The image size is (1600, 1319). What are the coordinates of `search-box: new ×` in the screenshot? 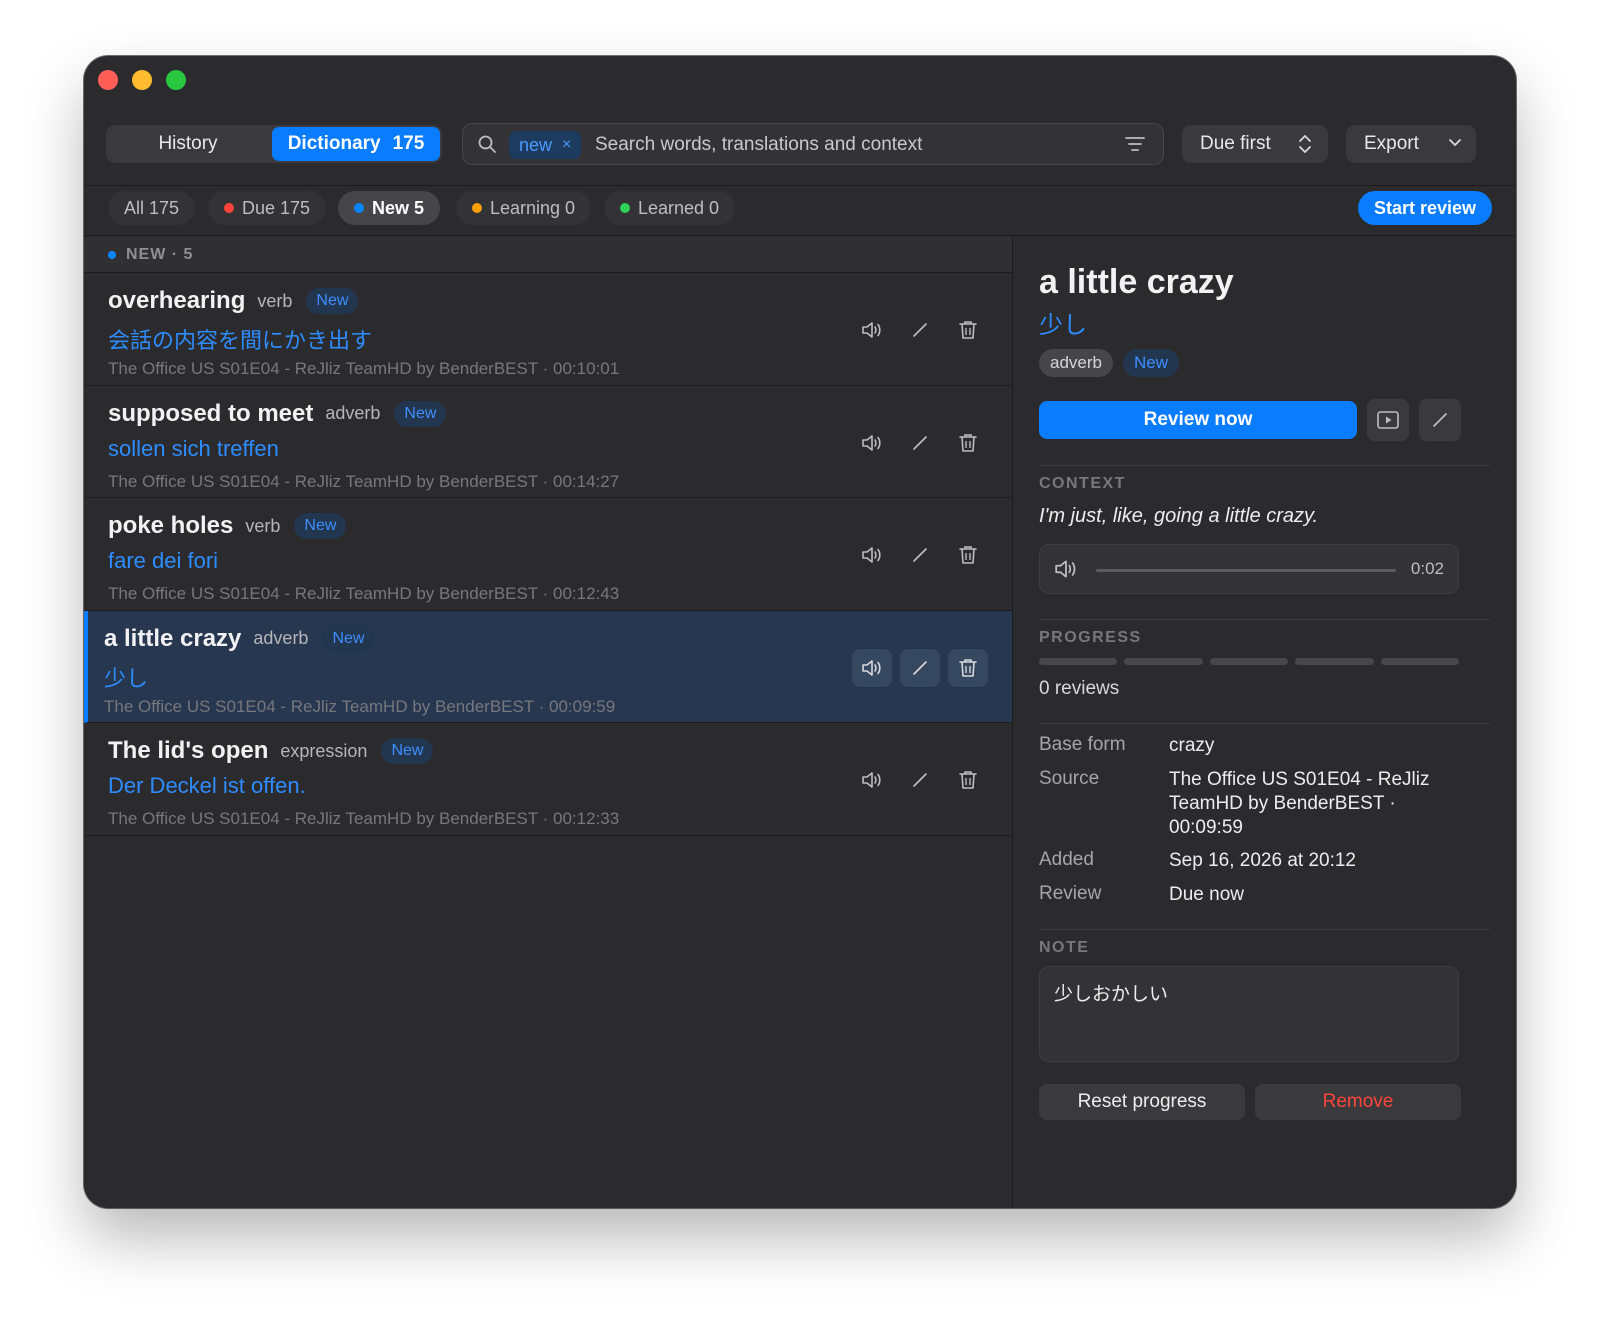 It's located at (813, 144).